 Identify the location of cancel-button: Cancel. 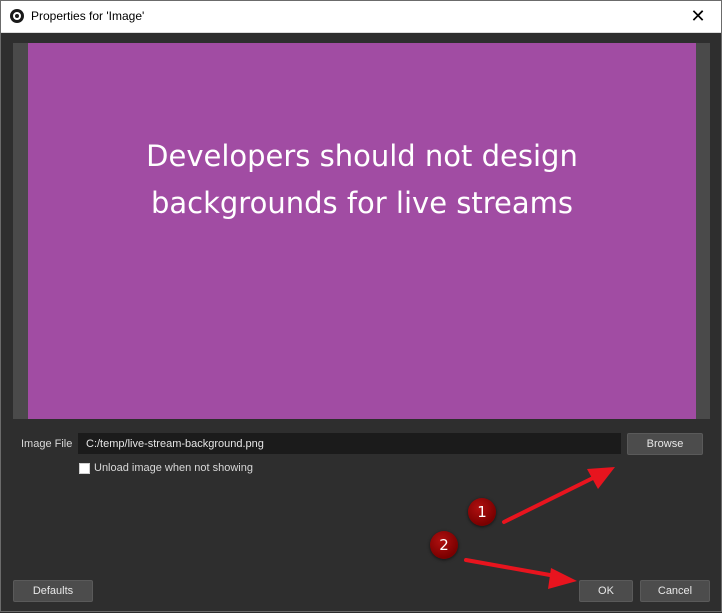
(675, 591).